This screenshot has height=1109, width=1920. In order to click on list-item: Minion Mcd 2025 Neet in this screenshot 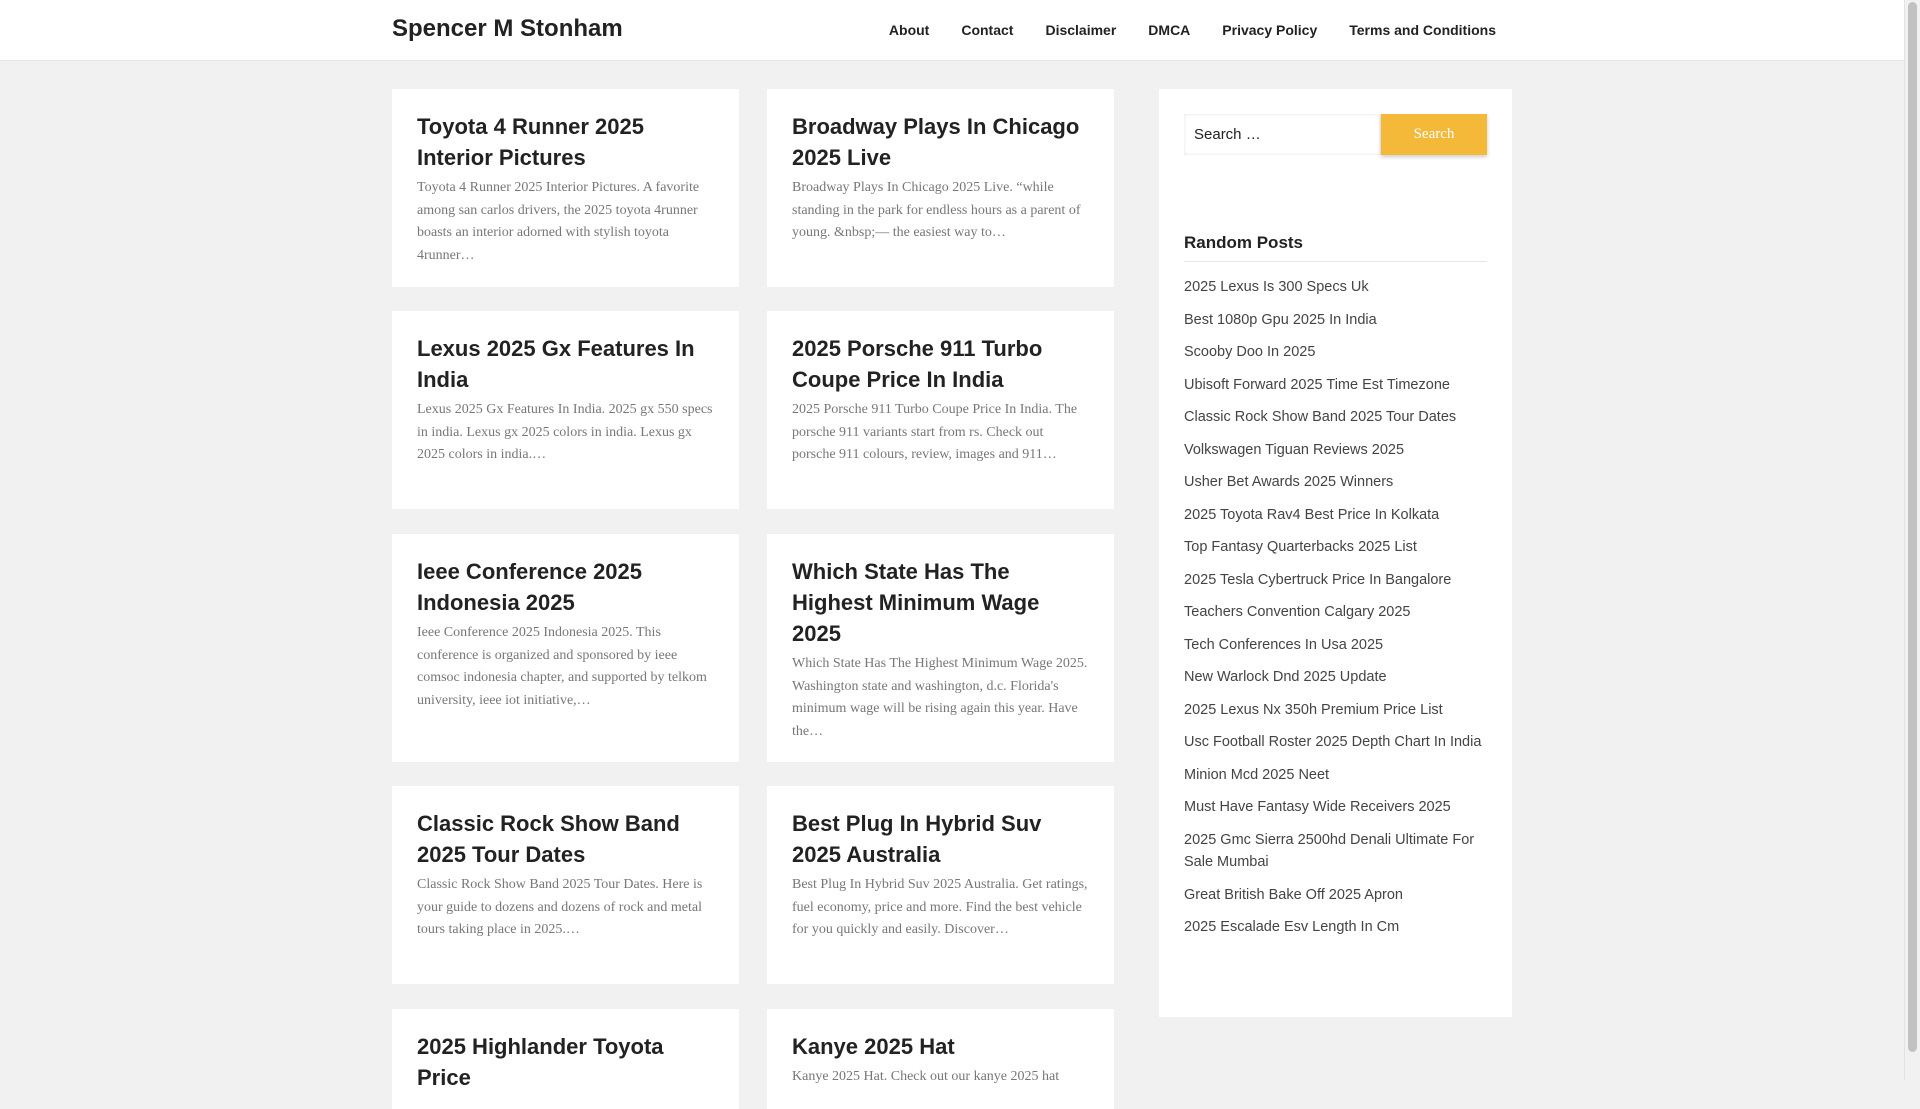, I will do `click(1335, 775)`.